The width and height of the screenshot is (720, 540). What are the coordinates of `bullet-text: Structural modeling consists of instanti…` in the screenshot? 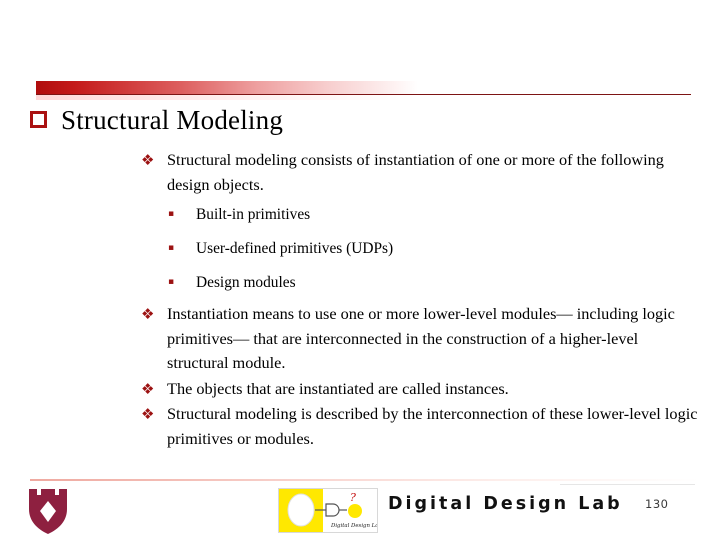 It's located at (415, 172).